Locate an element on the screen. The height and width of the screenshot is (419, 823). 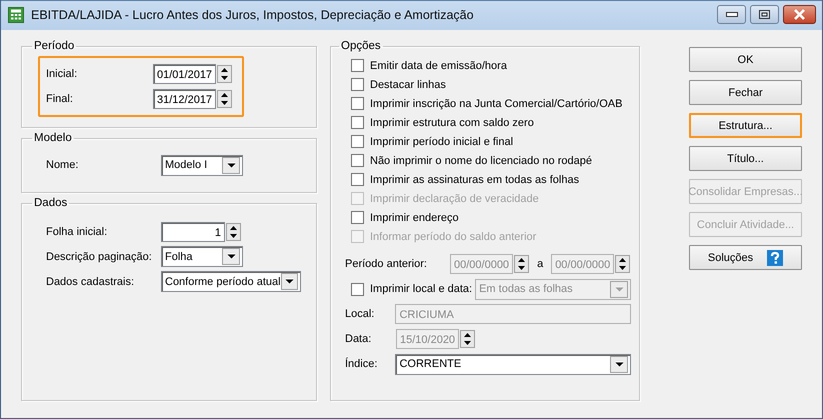
help-button: Soluções is located at coordinates (745, 257).